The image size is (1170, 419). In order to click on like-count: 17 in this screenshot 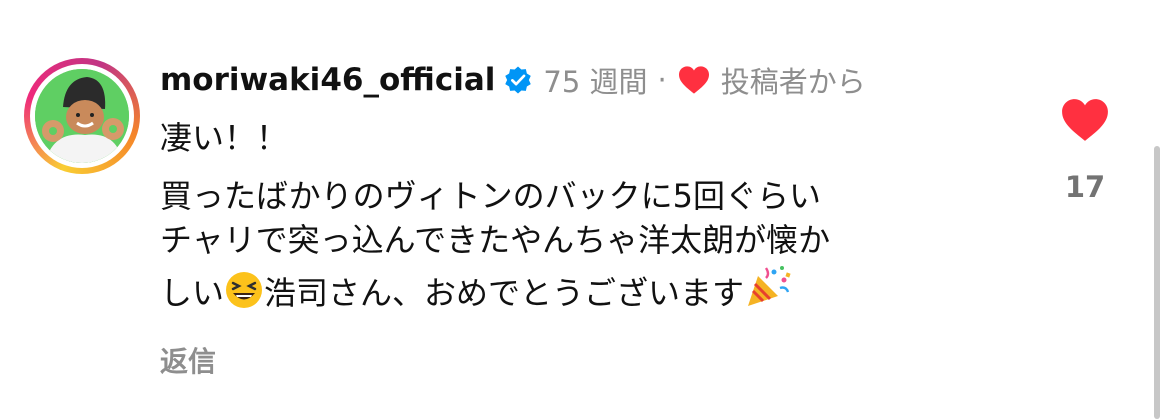, I will do `click(1085, 187)`.